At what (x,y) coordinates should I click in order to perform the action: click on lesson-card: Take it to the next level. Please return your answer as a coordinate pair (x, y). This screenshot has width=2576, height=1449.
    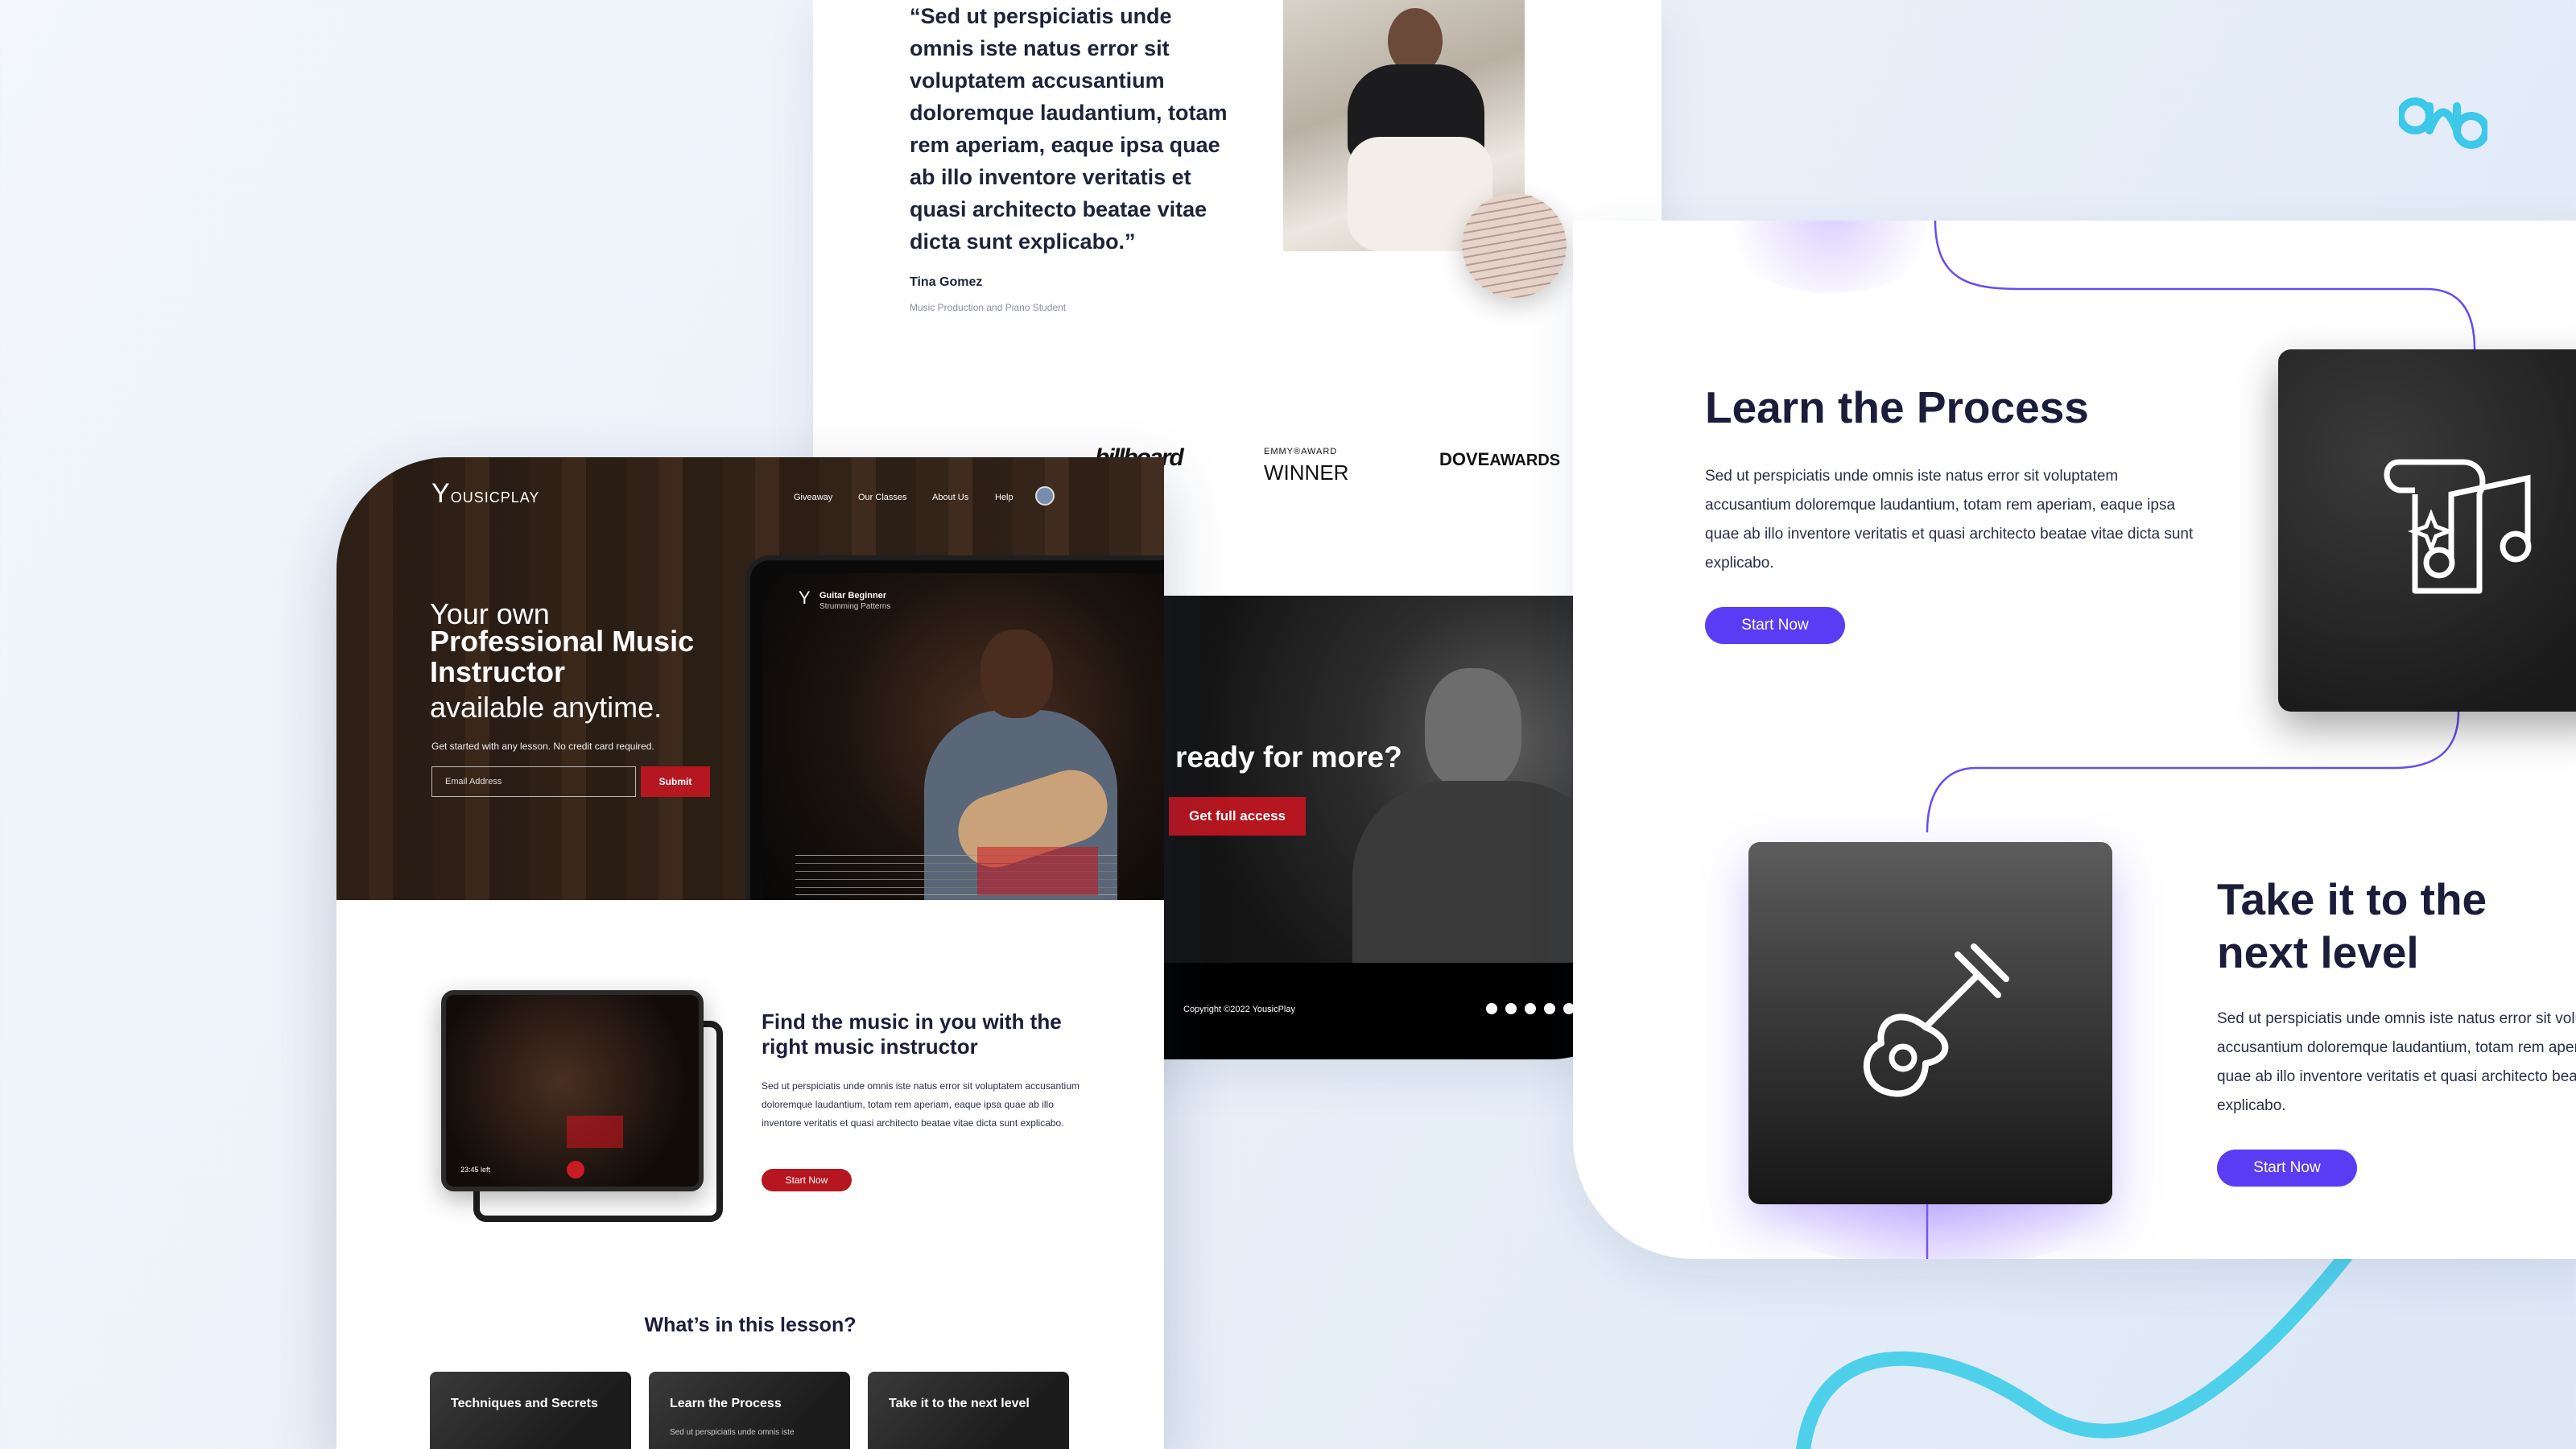
    Looking at the image, I should click on (968, 1410).